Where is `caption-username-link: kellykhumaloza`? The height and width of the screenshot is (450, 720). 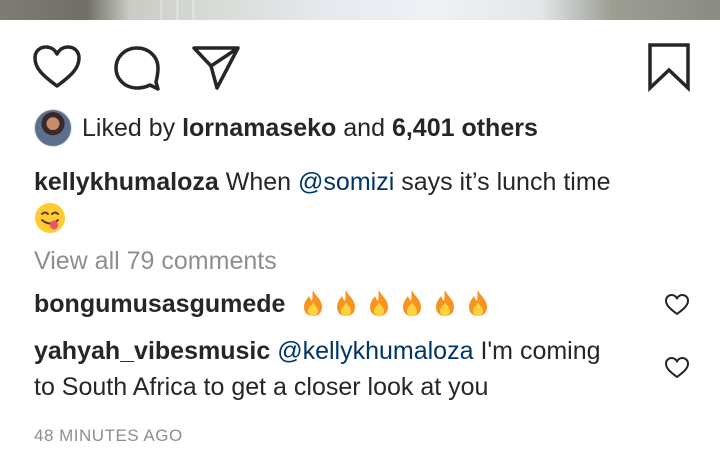 caption-username-link: kellykhumaloza is located at coordinates (126, 182).